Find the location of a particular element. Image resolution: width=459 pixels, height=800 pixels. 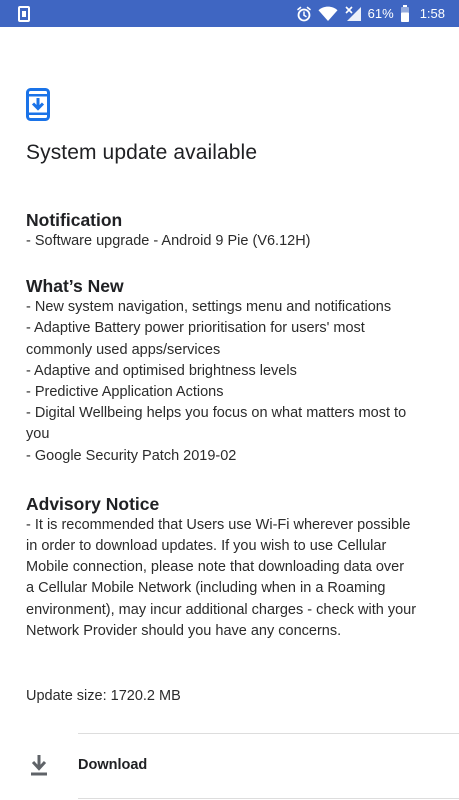

update-size: Update size: 1720.2 MB is located at coordinates (103, 696).